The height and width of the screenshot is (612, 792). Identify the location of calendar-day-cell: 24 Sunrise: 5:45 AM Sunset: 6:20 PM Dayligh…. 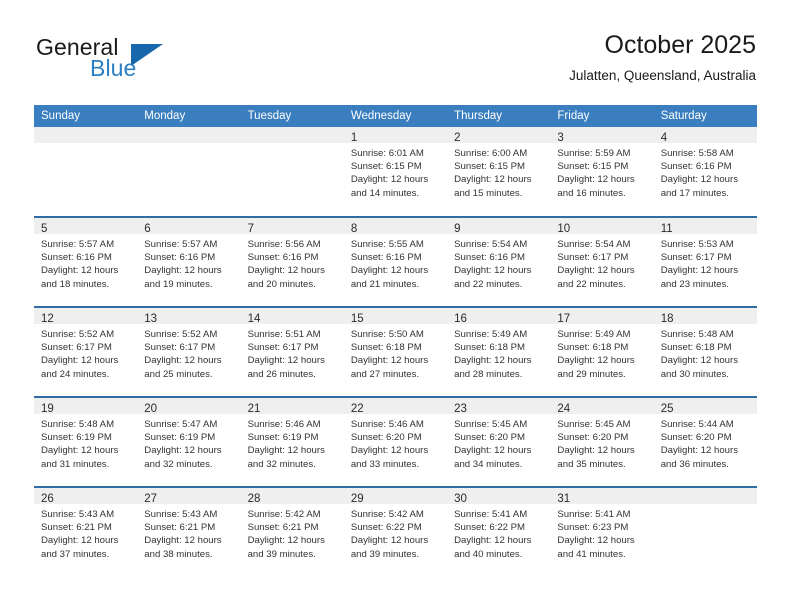
(602, 441).